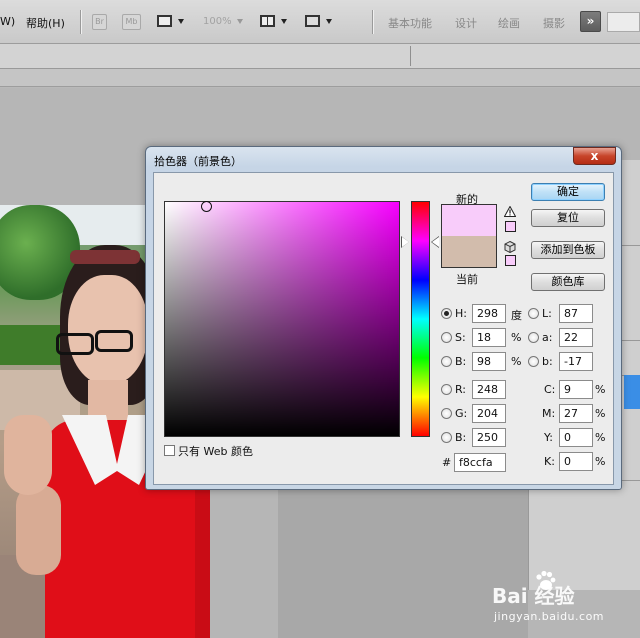  What do you see at coordinates (469, 220) in the screenshot?
I see `new-color-swatch` at bounding box center [469, 220].